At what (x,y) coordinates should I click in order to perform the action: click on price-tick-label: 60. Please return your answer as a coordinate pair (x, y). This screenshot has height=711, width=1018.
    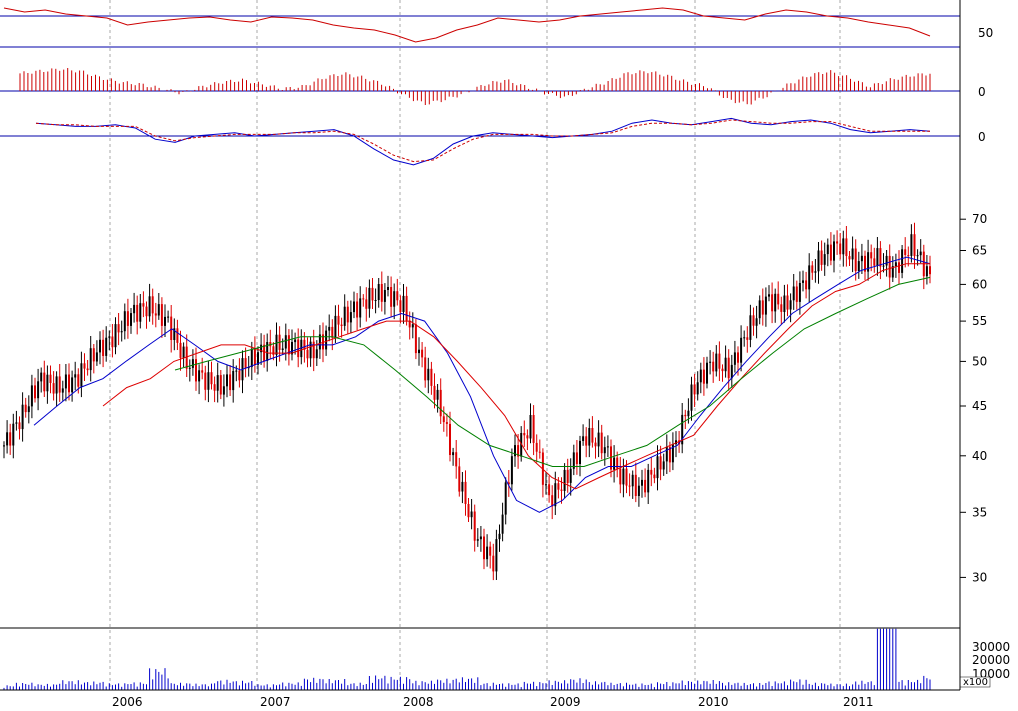
    Looking at the image, I should click on (979, 284).